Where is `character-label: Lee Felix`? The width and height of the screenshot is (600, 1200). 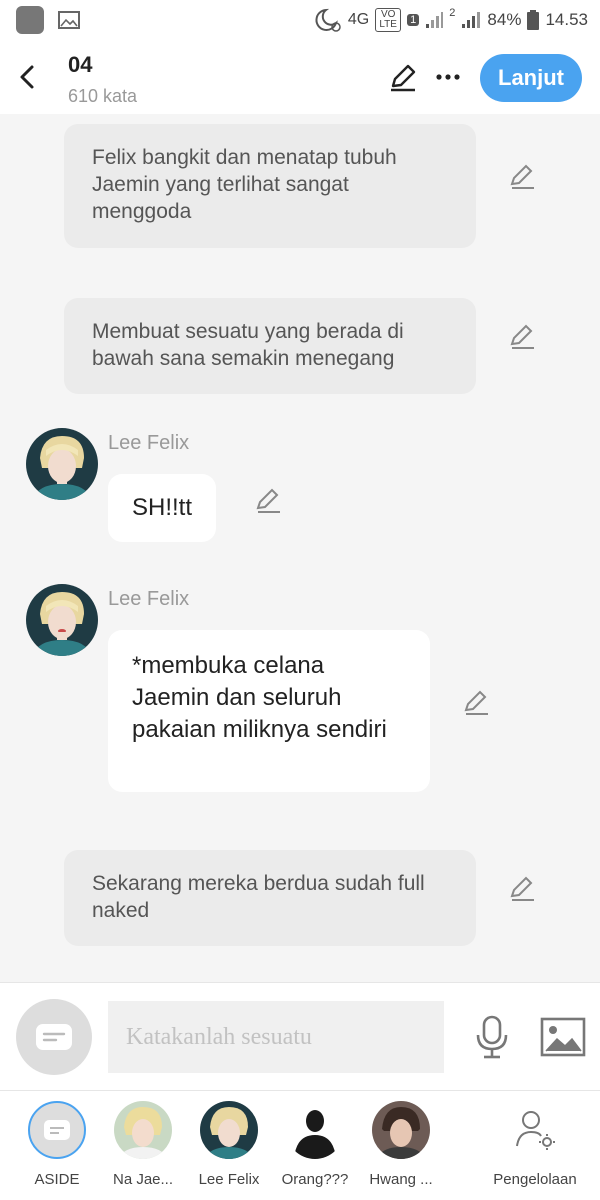 character-label: Lee Felix is located at coordinates (229, 1179).